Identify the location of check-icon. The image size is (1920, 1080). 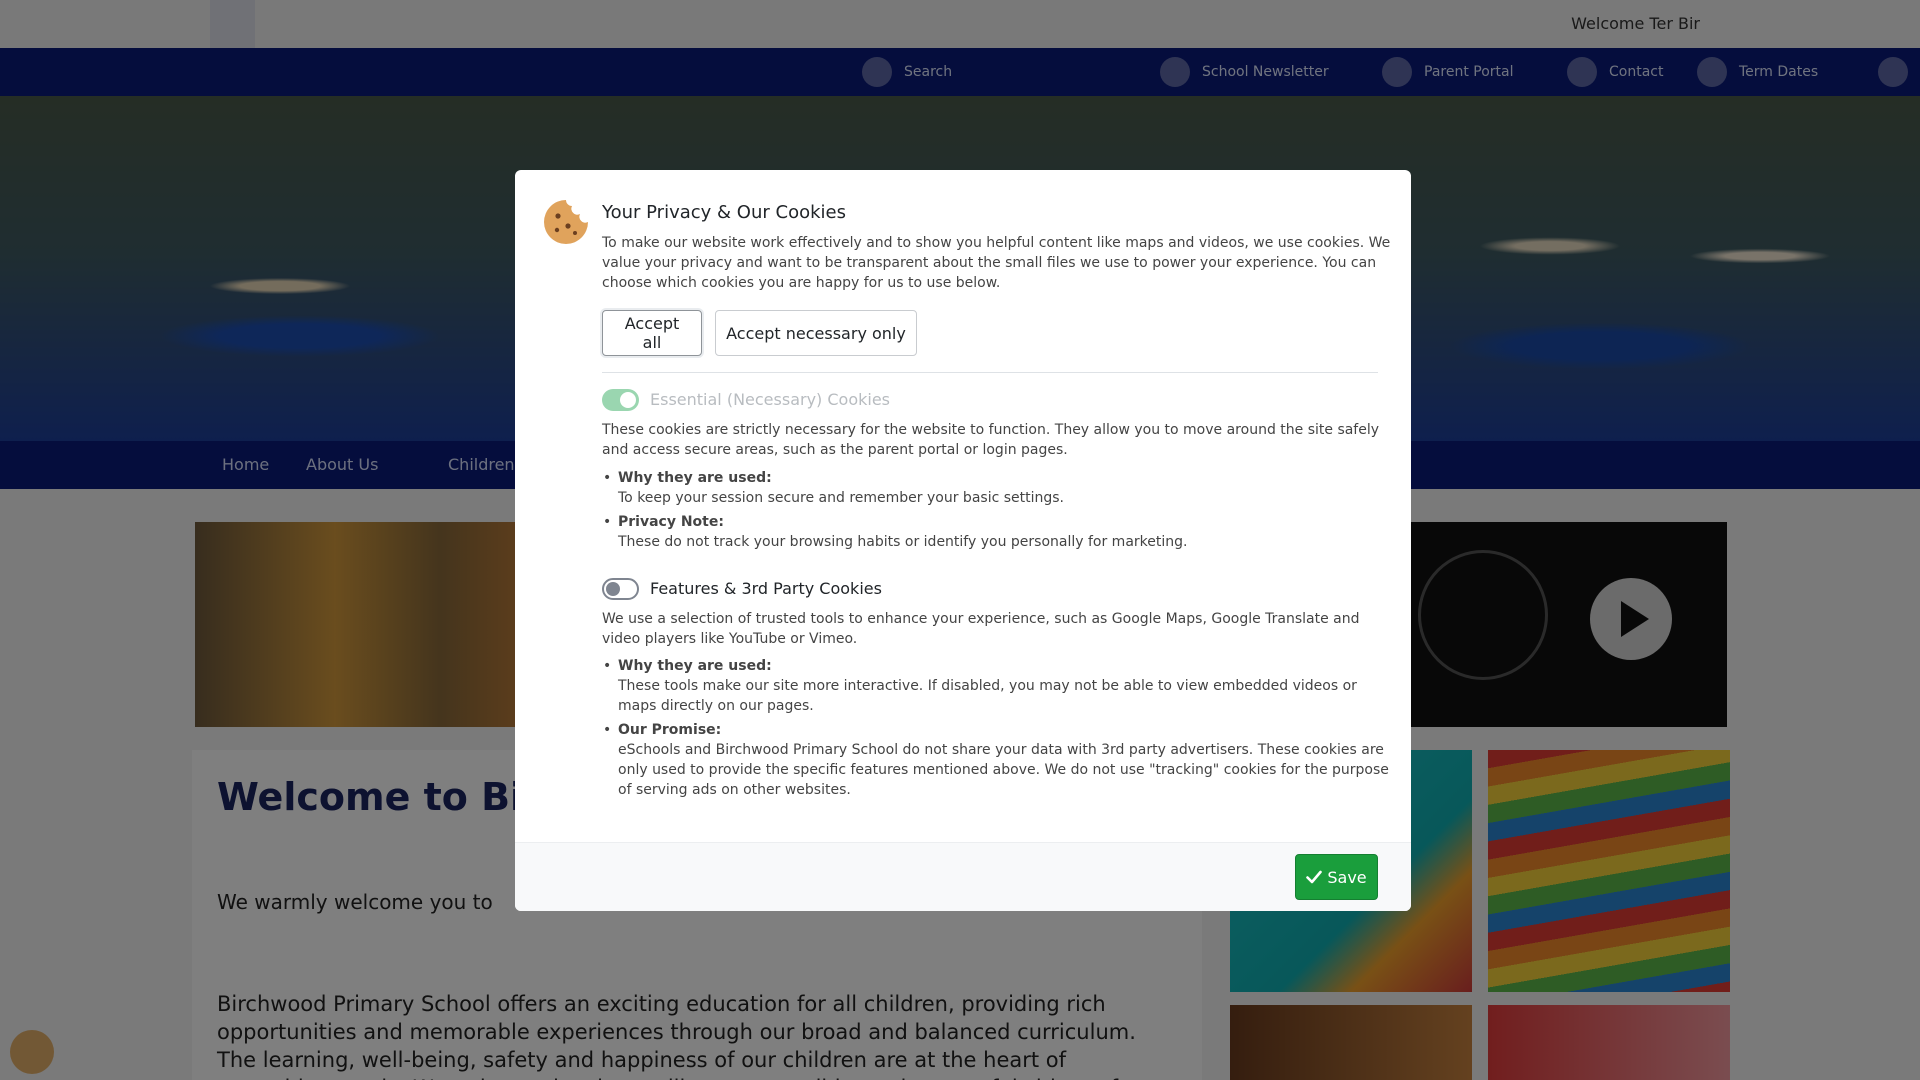
(1314, 877).